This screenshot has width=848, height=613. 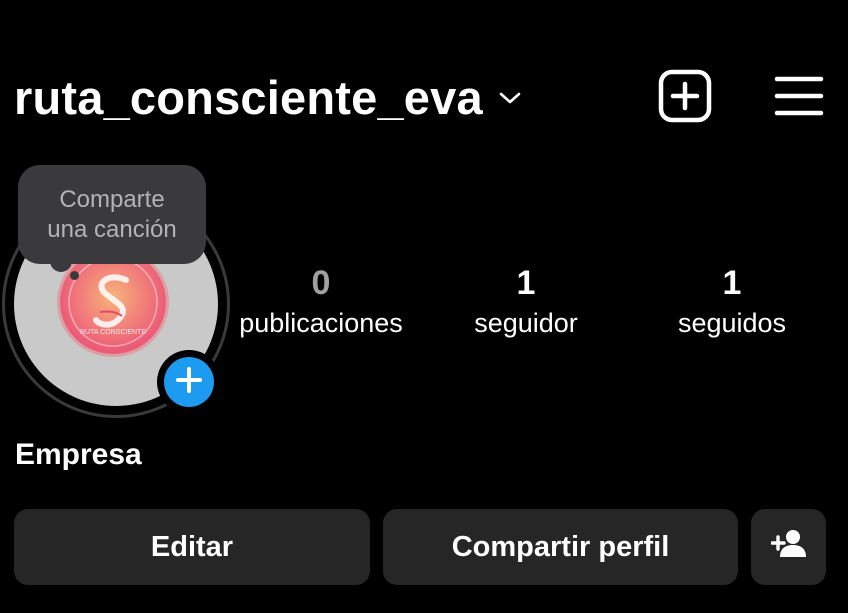 I want to click on plus-icon, so click(x=189, y=382).